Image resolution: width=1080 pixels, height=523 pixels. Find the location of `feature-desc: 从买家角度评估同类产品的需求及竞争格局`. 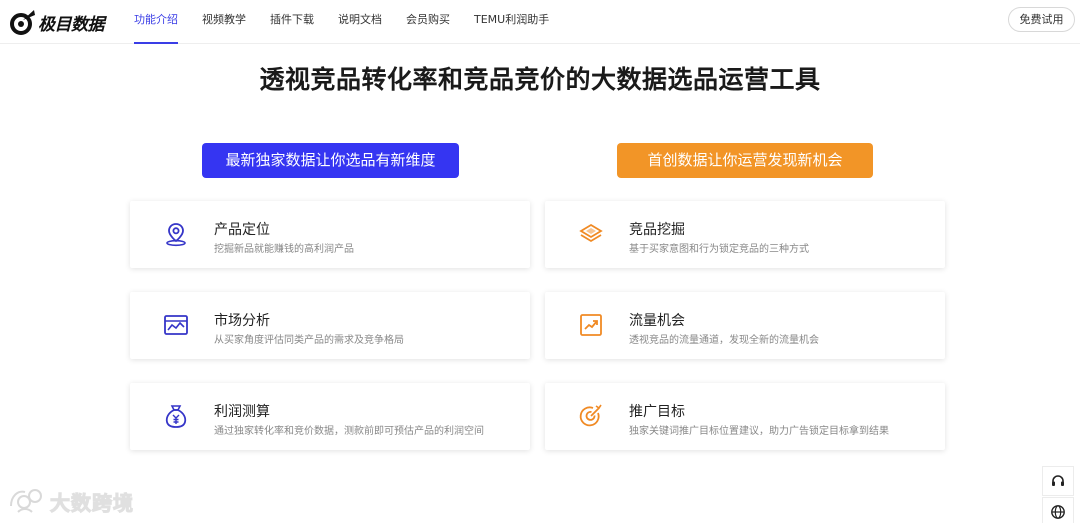

feature-desc: 从买家角度评估同类产品的需求及竞争格局 is located at coordinates (309, 340).